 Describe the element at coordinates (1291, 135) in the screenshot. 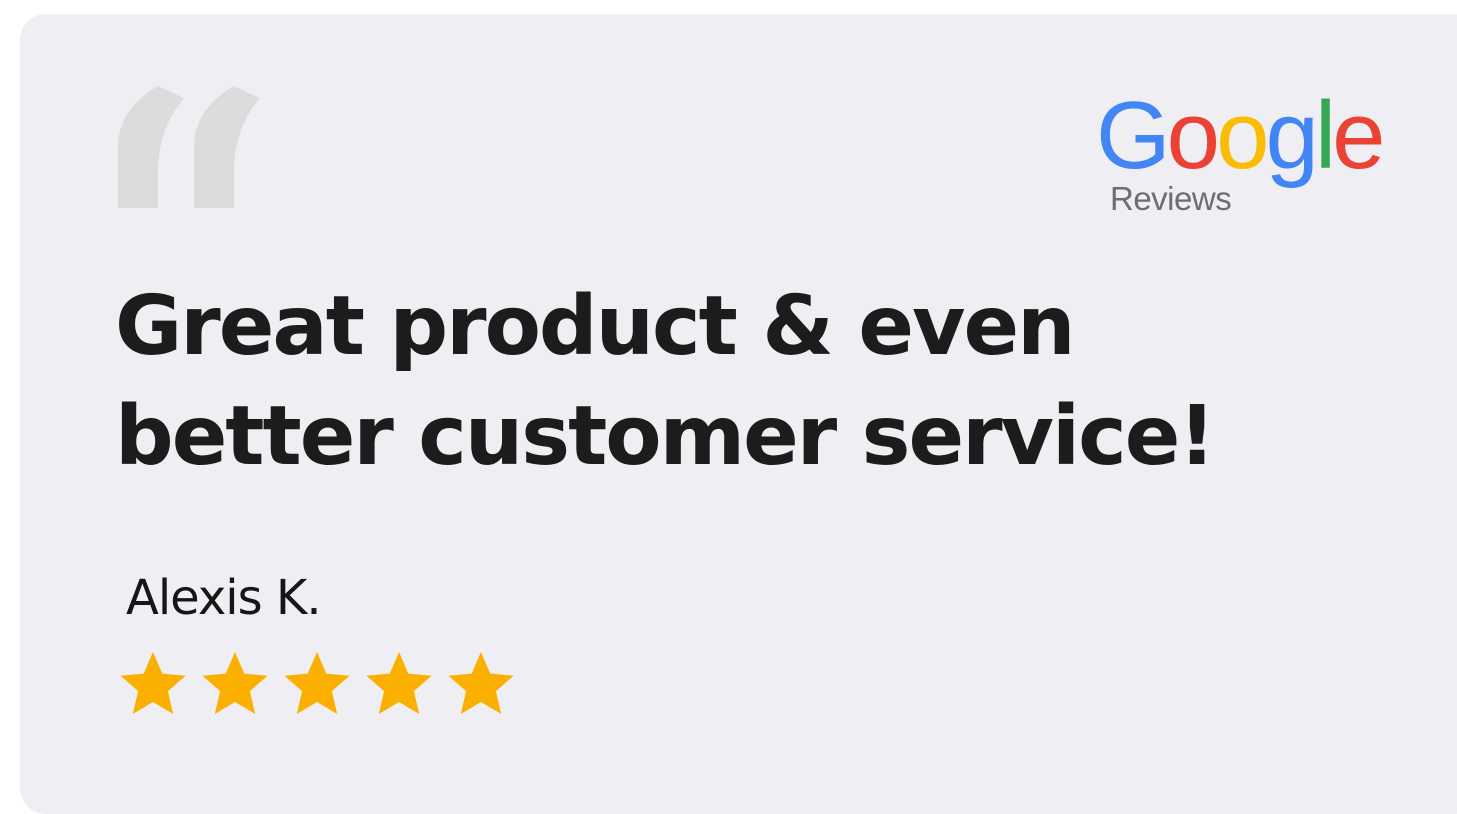

I see `google-logo-letter: g` at that location.